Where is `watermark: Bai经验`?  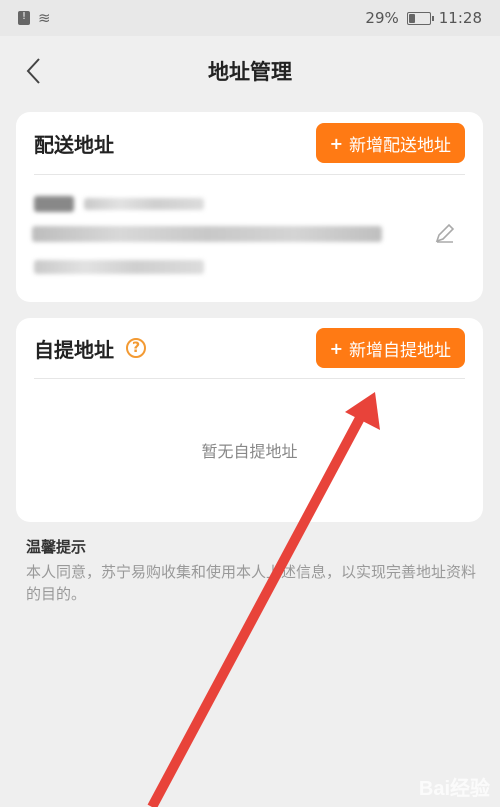
watermark: Bai经验 is located at coordinates (454, 789).